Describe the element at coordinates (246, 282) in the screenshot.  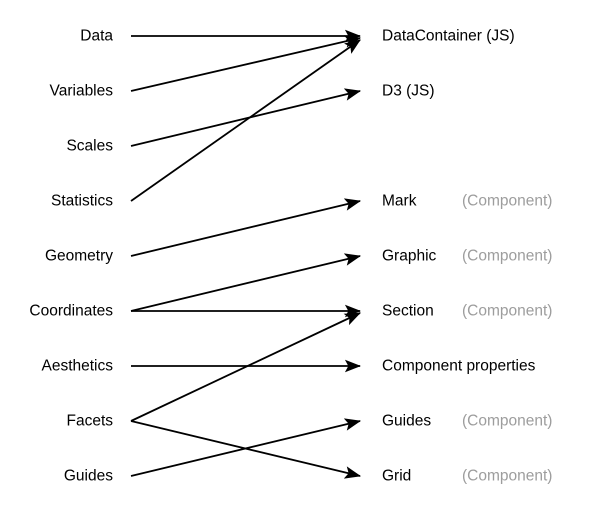
I see `arrow-coordinates-to-graphic` at that location.